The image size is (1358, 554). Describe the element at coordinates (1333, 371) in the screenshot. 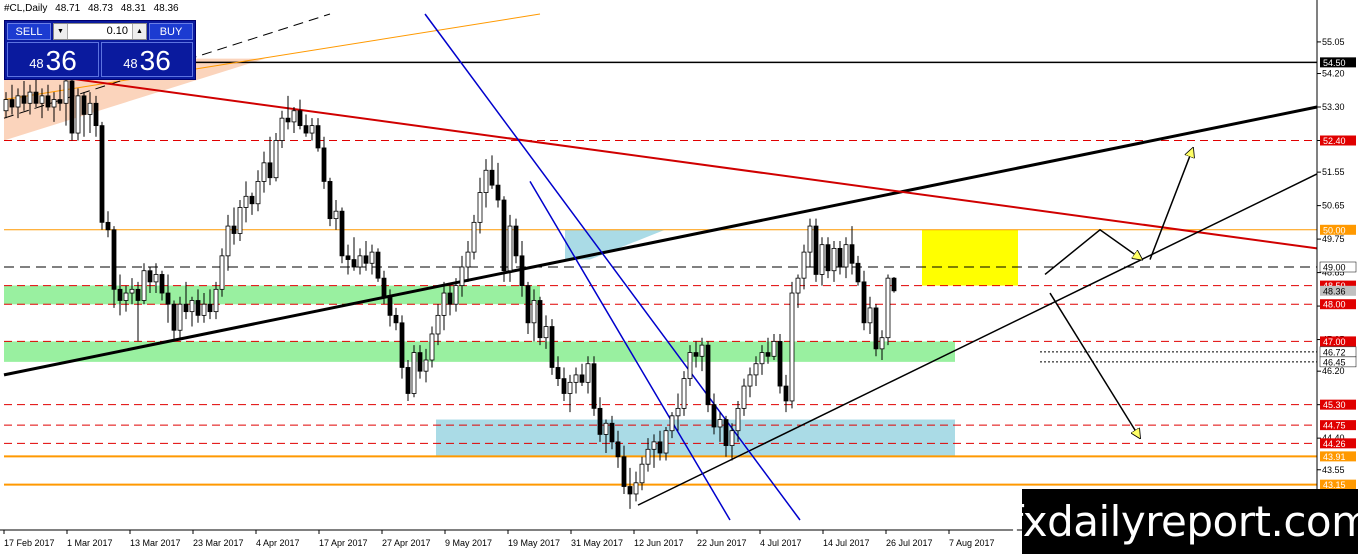

I see `price-tick-label: 46.20` at that location.